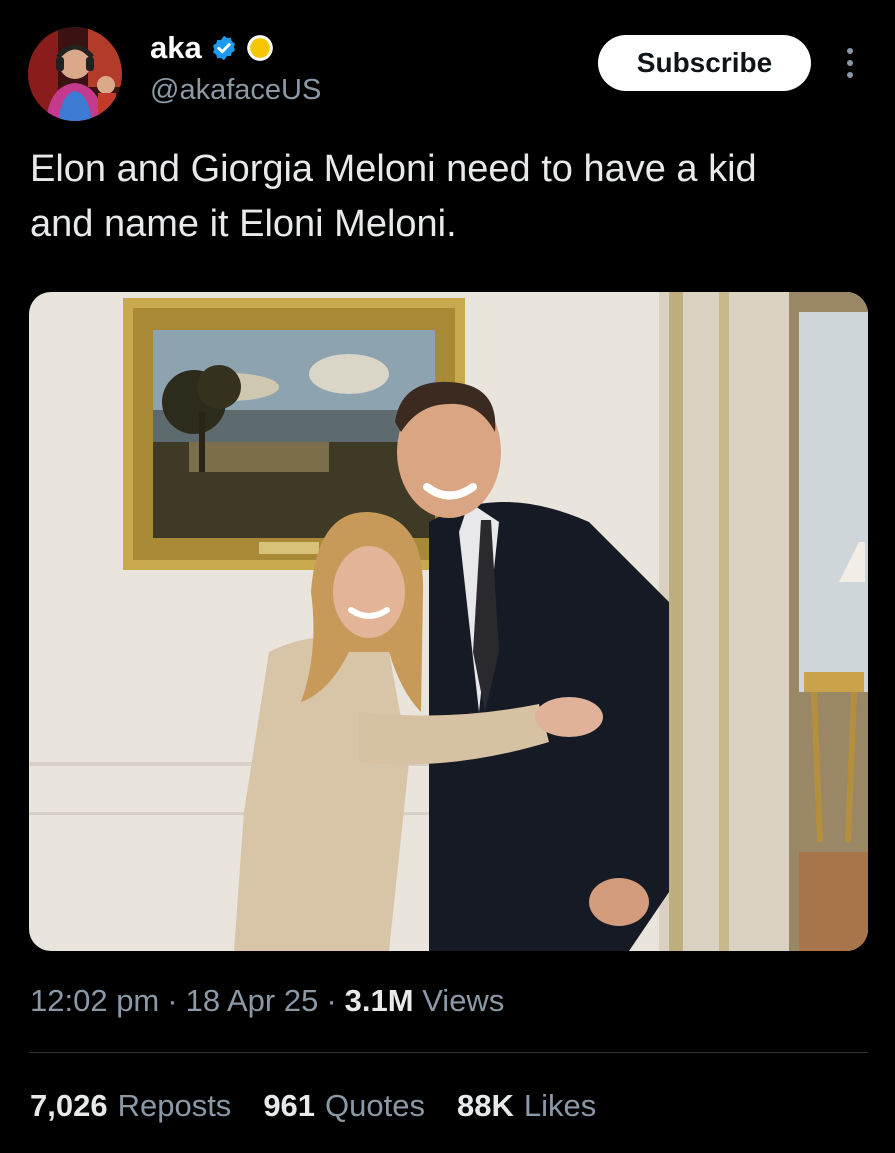 The height and width of the screenshot is (1153, 895). I want to click on reposts-count: 7,026, so click(69, 1105).